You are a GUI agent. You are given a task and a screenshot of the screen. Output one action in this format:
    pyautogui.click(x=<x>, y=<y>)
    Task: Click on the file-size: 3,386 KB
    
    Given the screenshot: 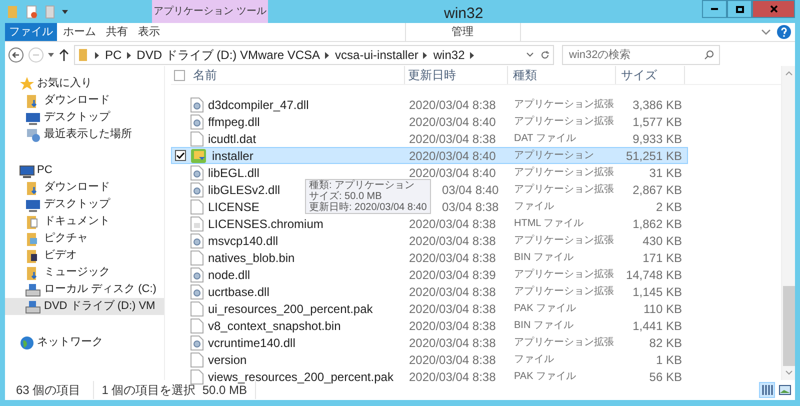 What is the action you would take?
    pyautogui.click(x=657, y=105)
    